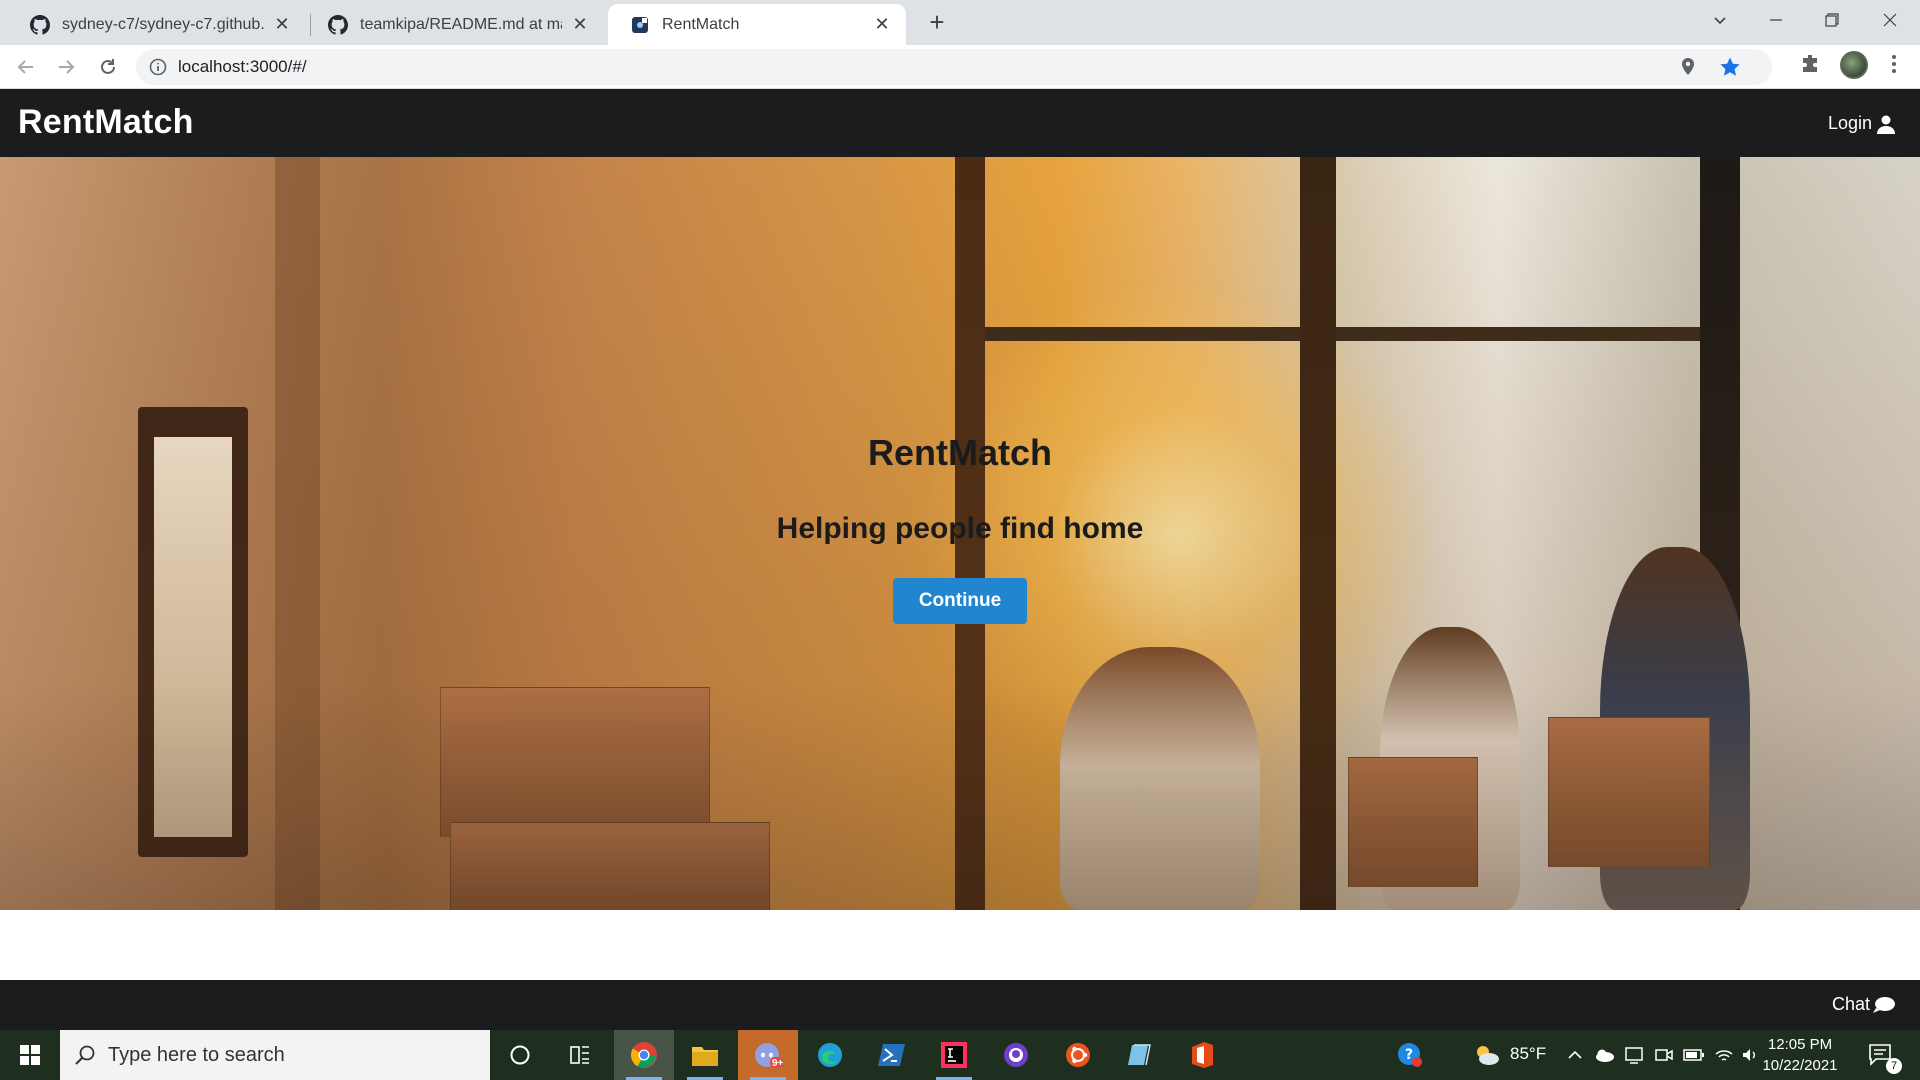 Image resolution: width=1920 pixels, height=1080 pixels. What do you see at coordinates (1884, 1004) in the screenshot?
I see `chat-bubble-icon` at bounding box center [1884, 1004].